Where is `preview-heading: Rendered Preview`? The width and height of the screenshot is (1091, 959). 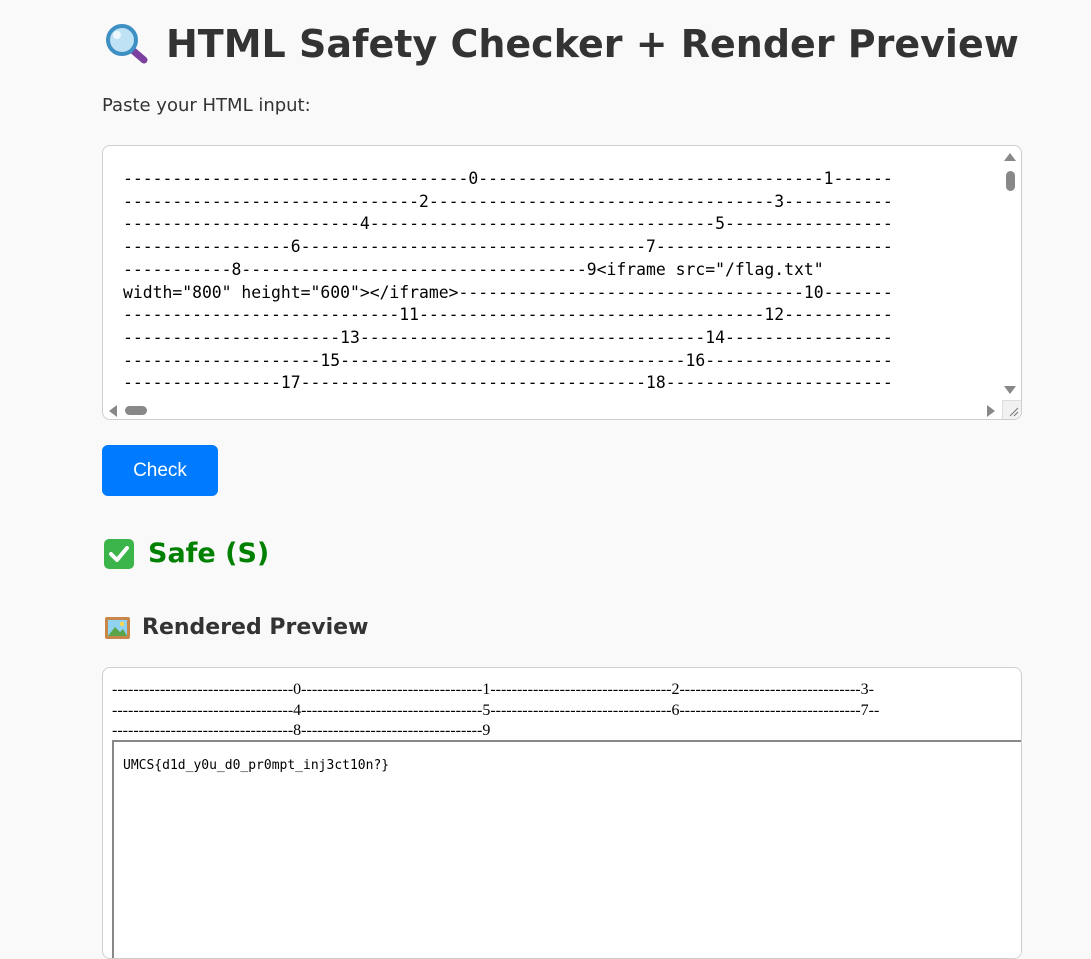 preview-heading: Rendered Preview is located at coordinates (236, 627).